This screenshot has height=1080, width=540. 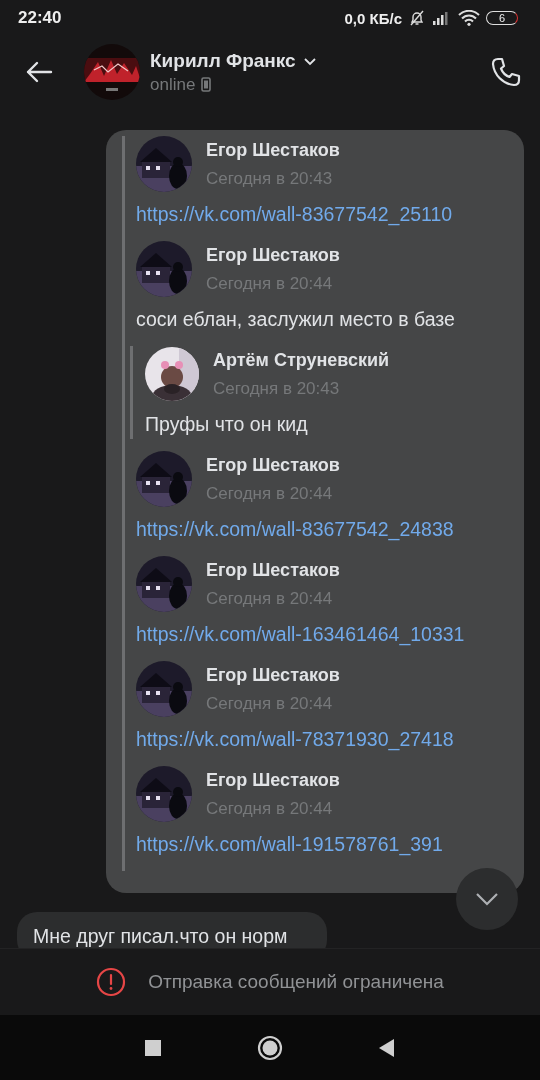 What do you see at coordinates (153, 1047) in the screenshot?
I see `recents-icon` at bounding box center [153, 1047].